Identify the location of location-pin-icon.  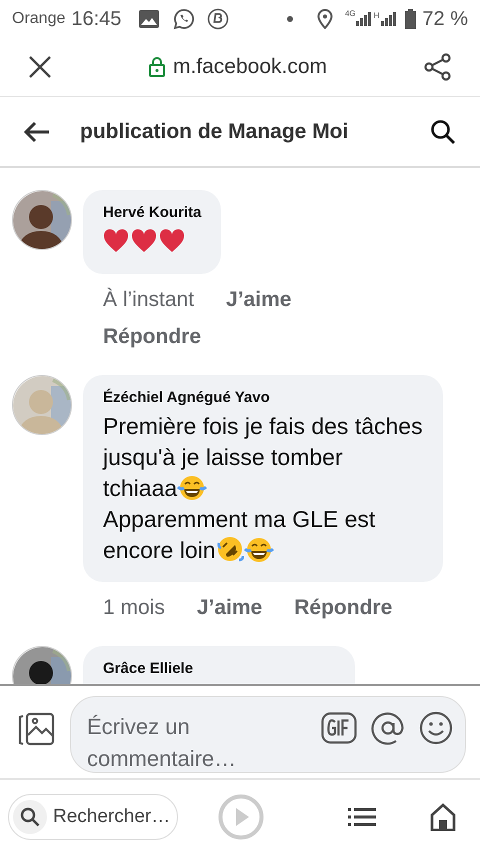
(324, 18).